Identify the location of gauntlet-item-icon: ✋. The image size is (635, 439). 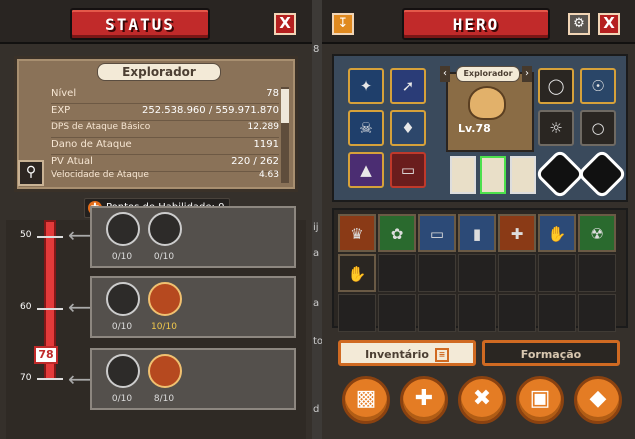
(557, 233).